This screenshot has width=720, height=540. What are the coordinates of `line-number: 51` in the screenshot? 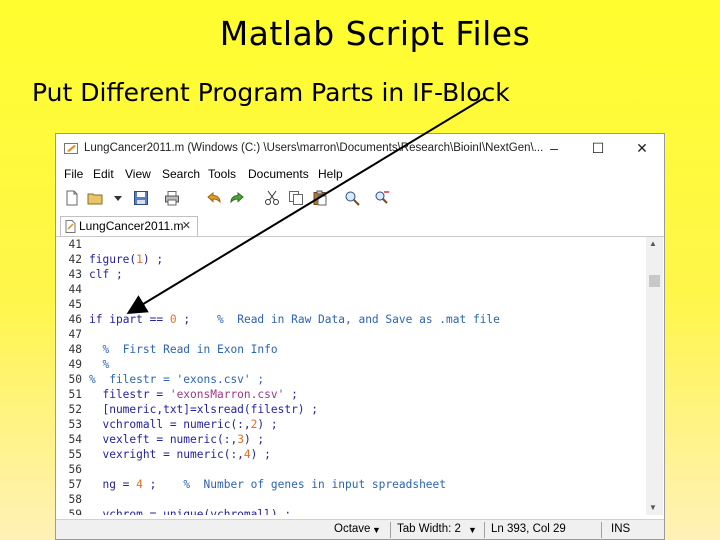 It's located at (75, 394).